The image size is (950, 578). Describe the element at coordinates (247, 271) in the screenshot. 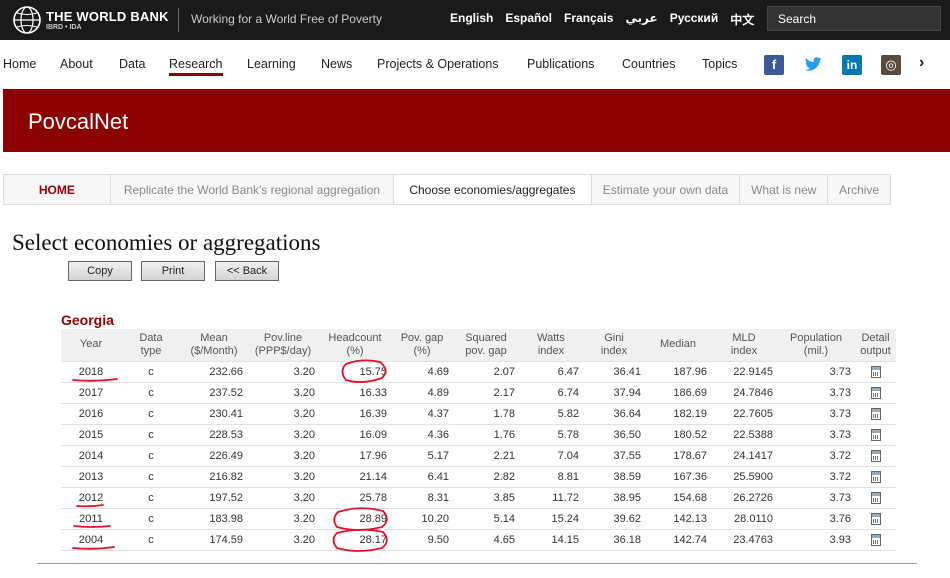

I see `back-button: << Back` at that location.